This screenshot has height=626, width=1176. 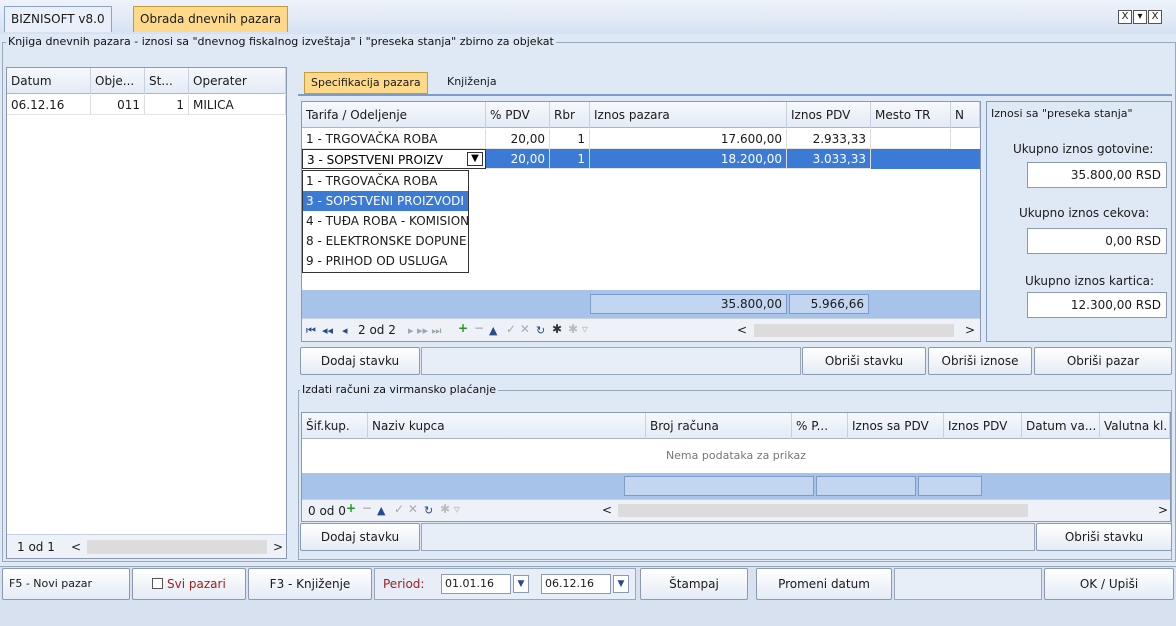 I want to click on gotovina-label: Ukupno iznos gotovine:, so click(x=1083, y=149).